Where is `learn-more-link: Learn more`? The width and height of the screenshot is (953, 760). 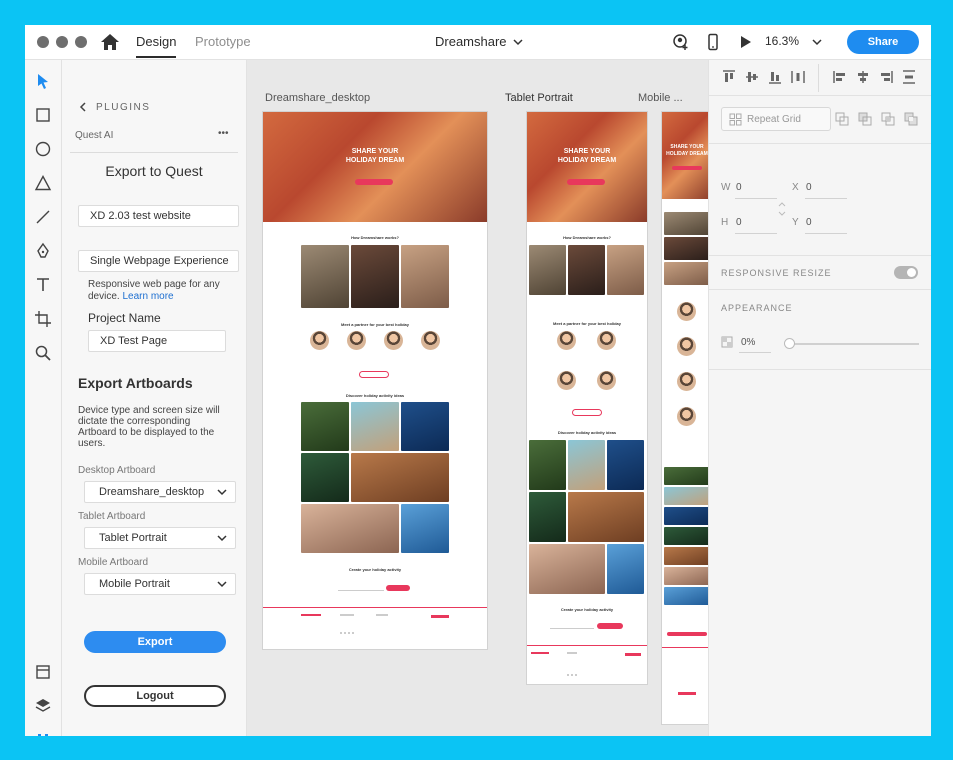 learn-more-link: Learn more is located at coordinates (147, 296).